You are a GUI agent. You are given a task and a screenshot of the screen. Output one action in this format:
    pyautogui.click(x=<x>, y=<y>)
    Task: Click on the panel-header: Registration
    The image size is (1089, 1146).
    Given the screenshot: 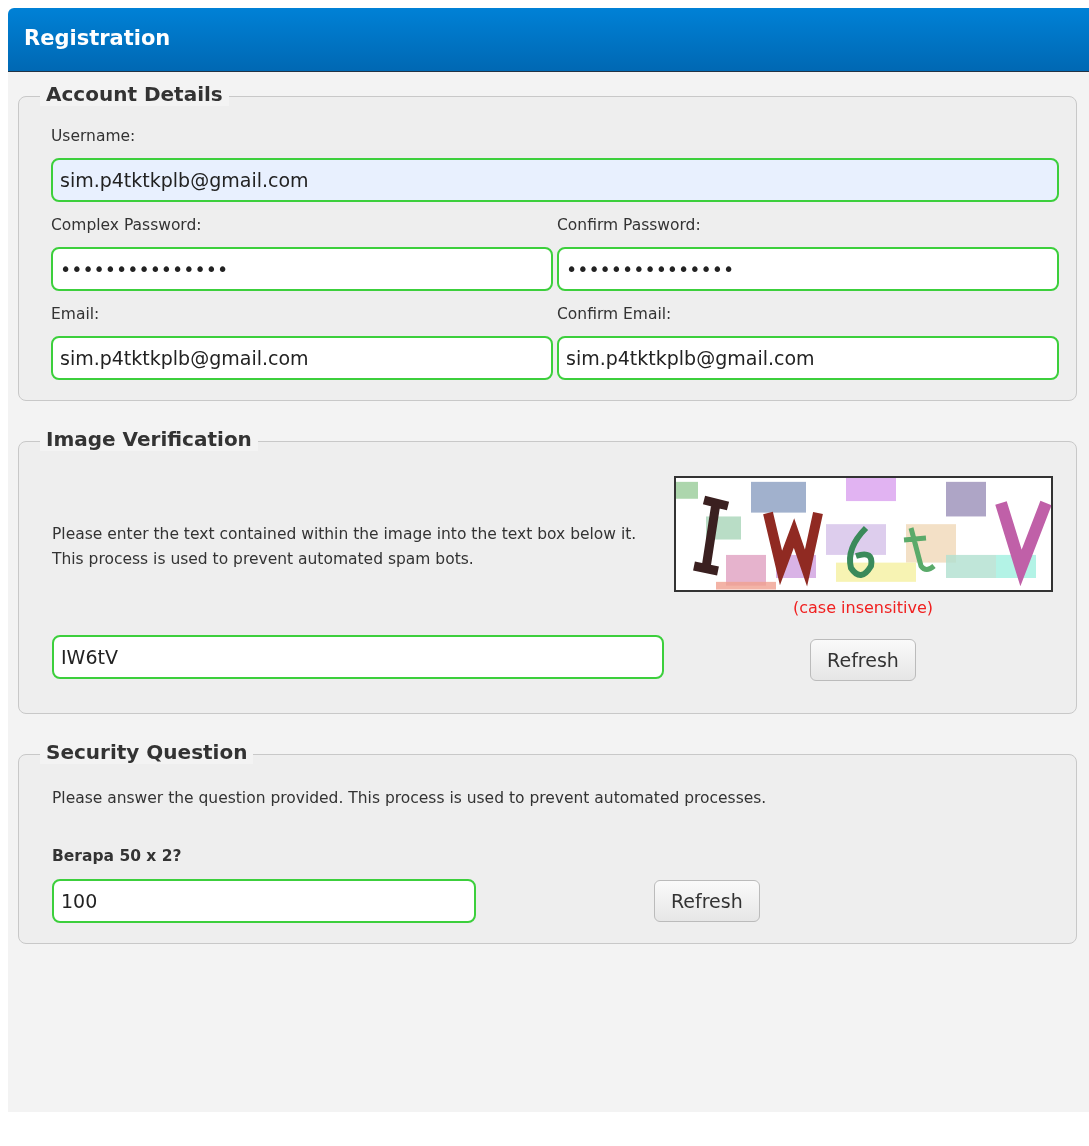 What is the action you would take?
    pyautogui.click(x=548, y=40)
    